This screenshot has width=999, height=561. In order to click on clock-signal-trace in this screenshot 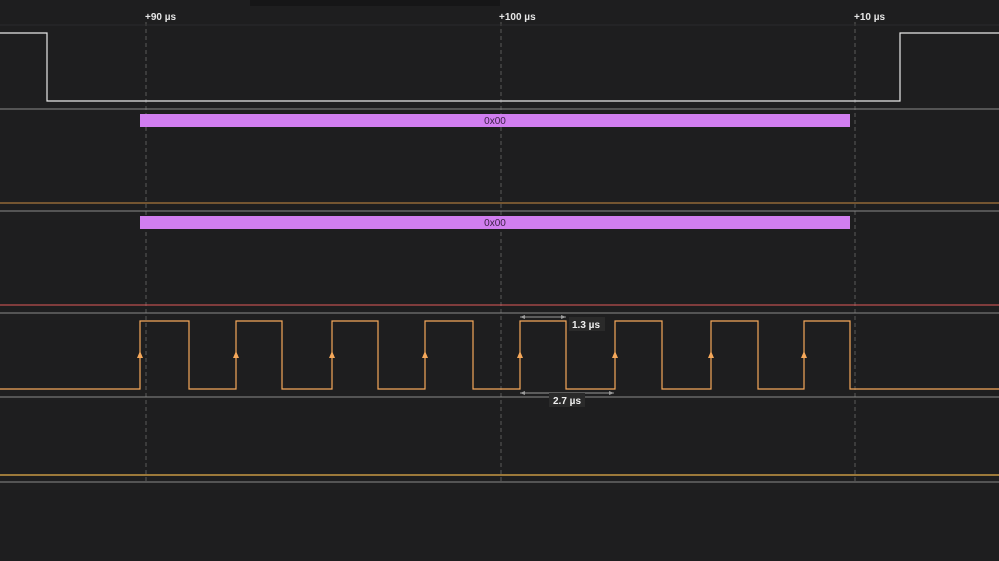, I will do `click(499, 355)`.